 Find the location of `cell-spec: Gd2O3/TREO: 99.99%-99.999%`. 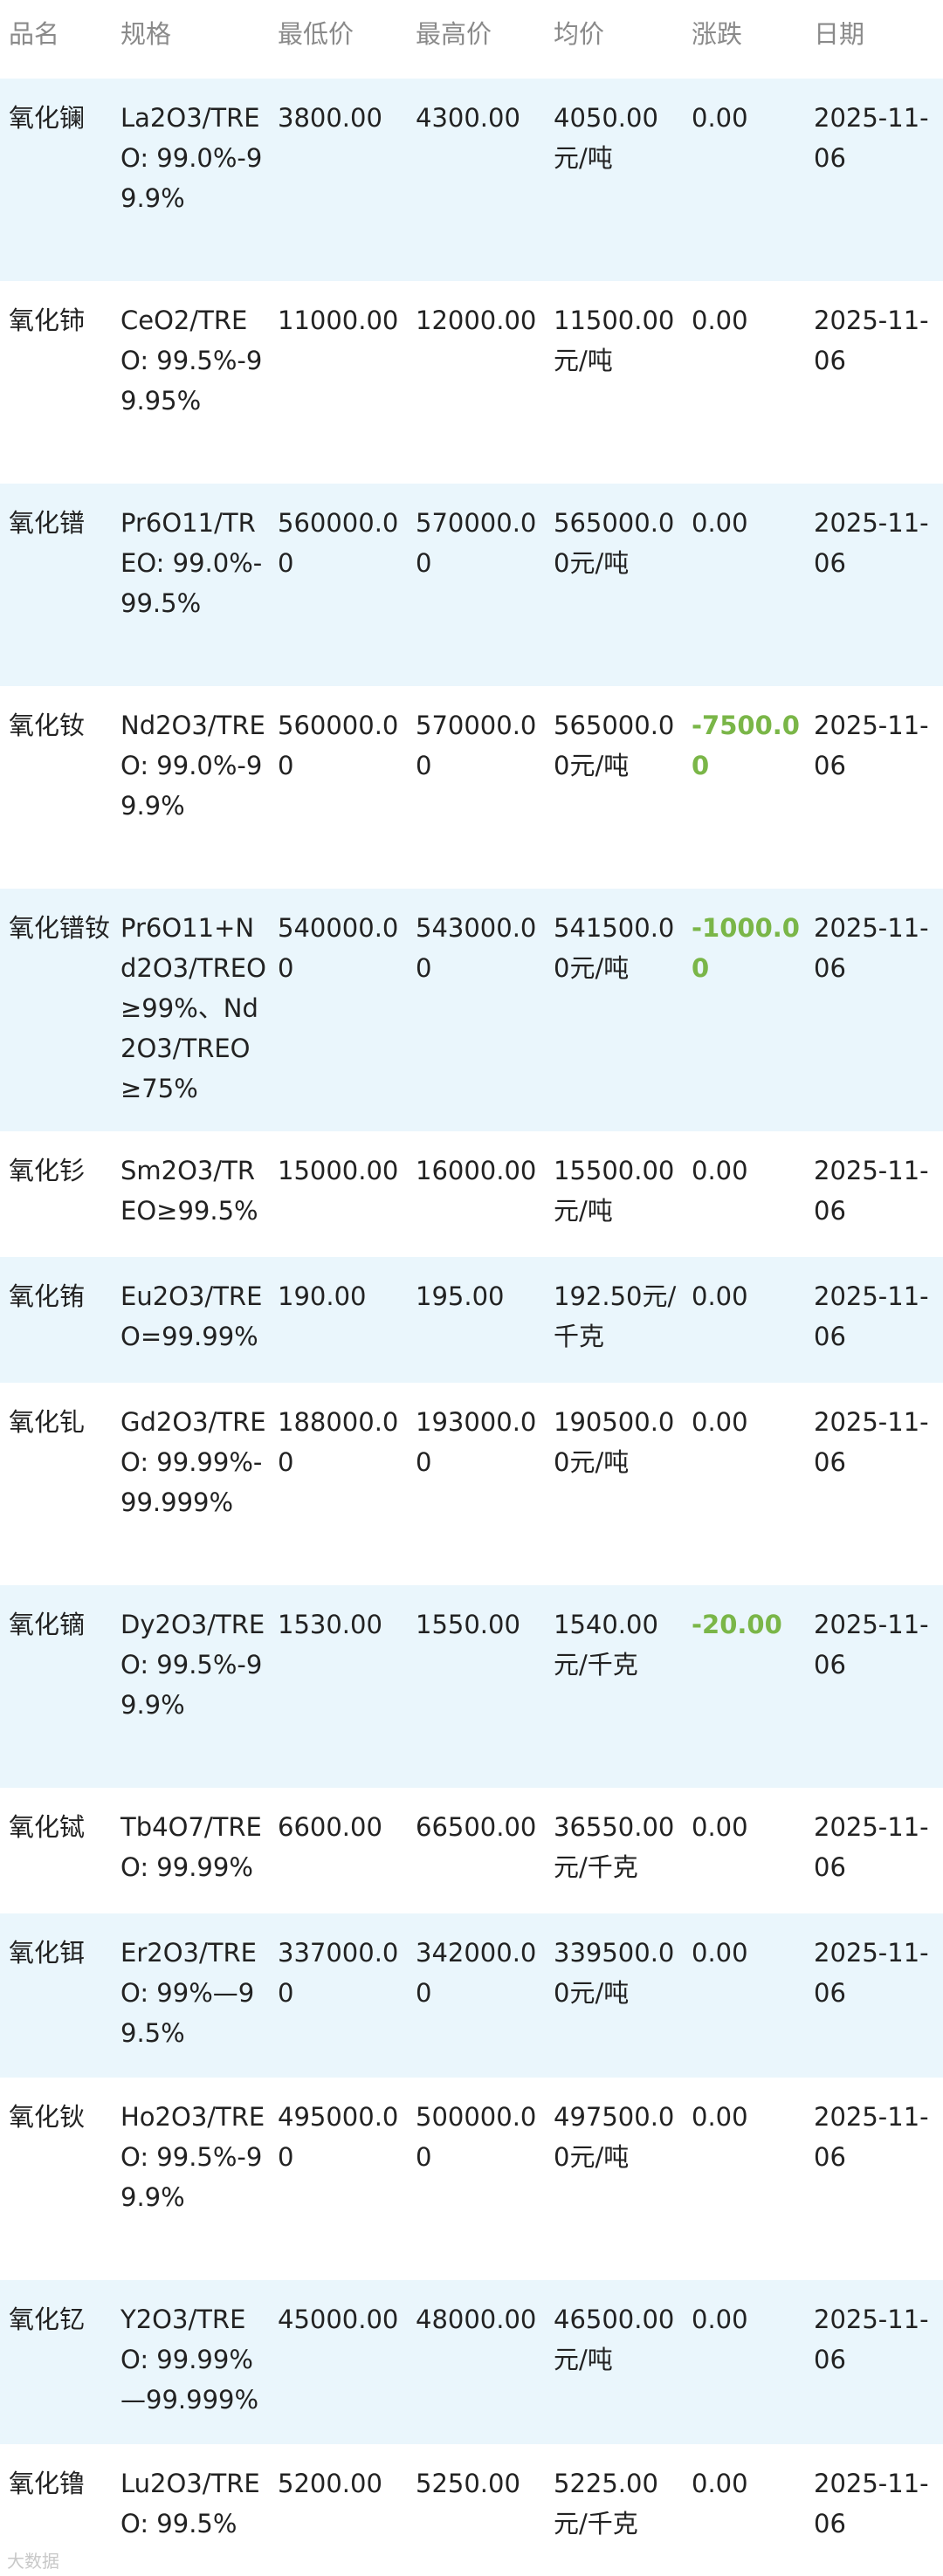

cell-spec: Gd2O3/TREO: 99.99%-99.999% is located at coordinates (193, 1462).